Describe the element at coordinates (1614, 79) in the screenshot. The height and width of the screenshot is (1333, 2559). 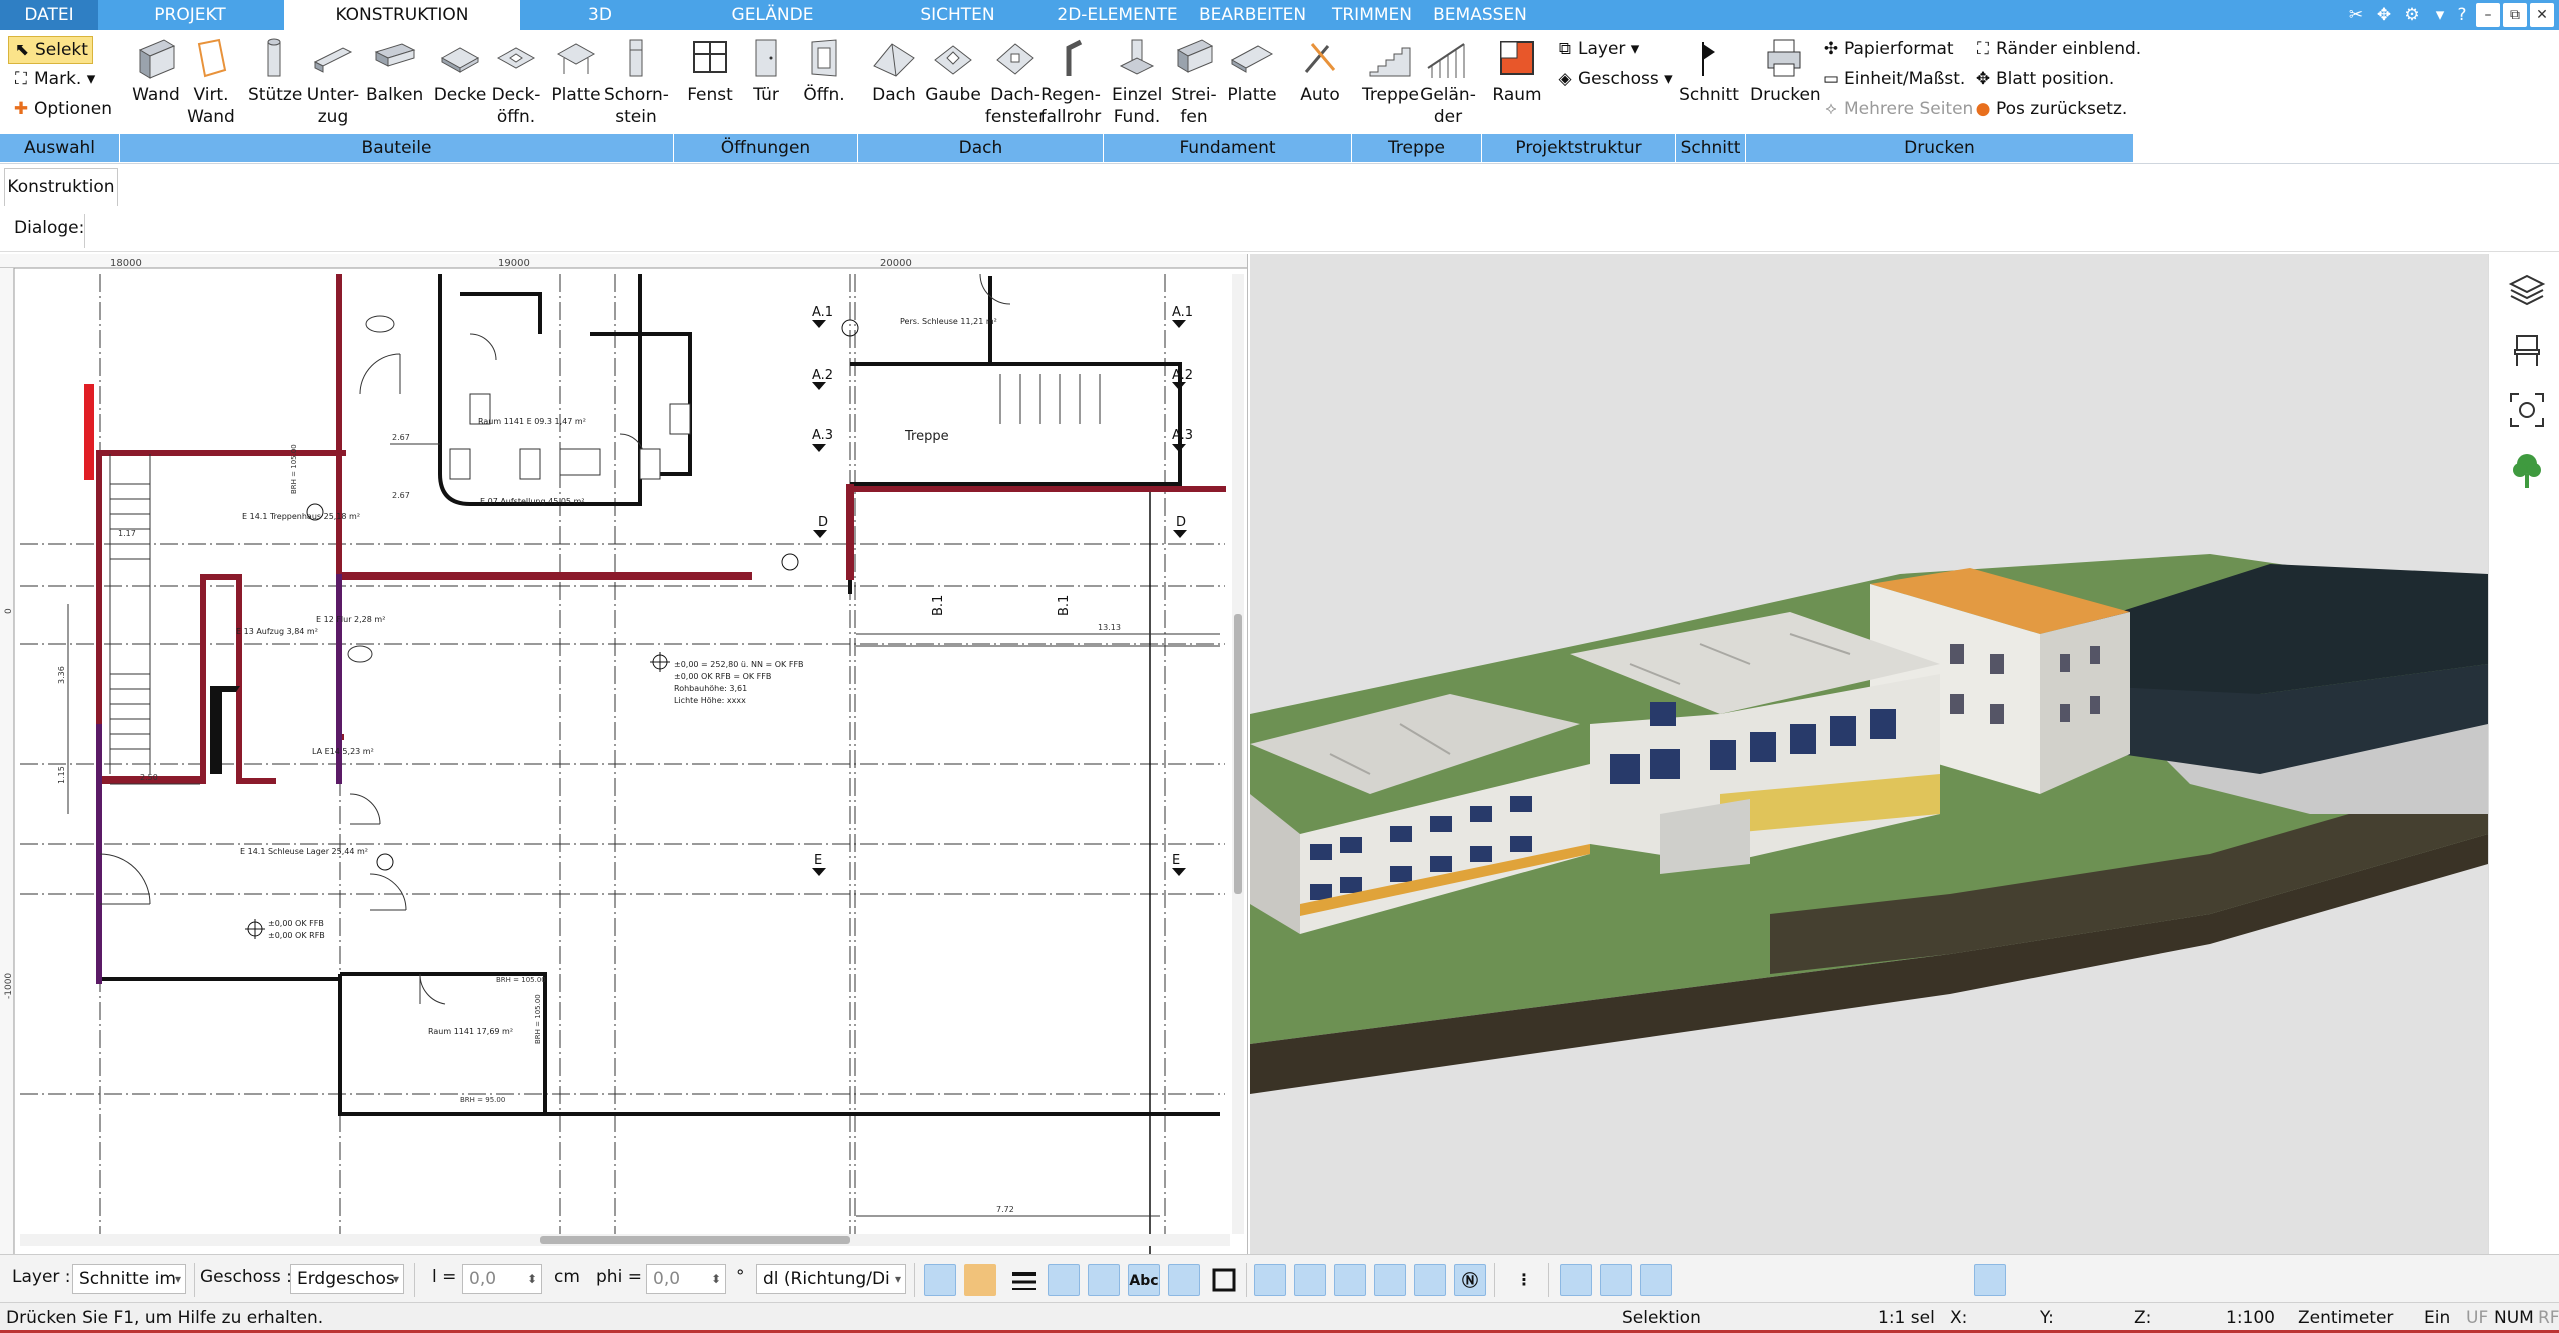
I see `geschoss-button: ◈ Geschoss ▾` at that location.